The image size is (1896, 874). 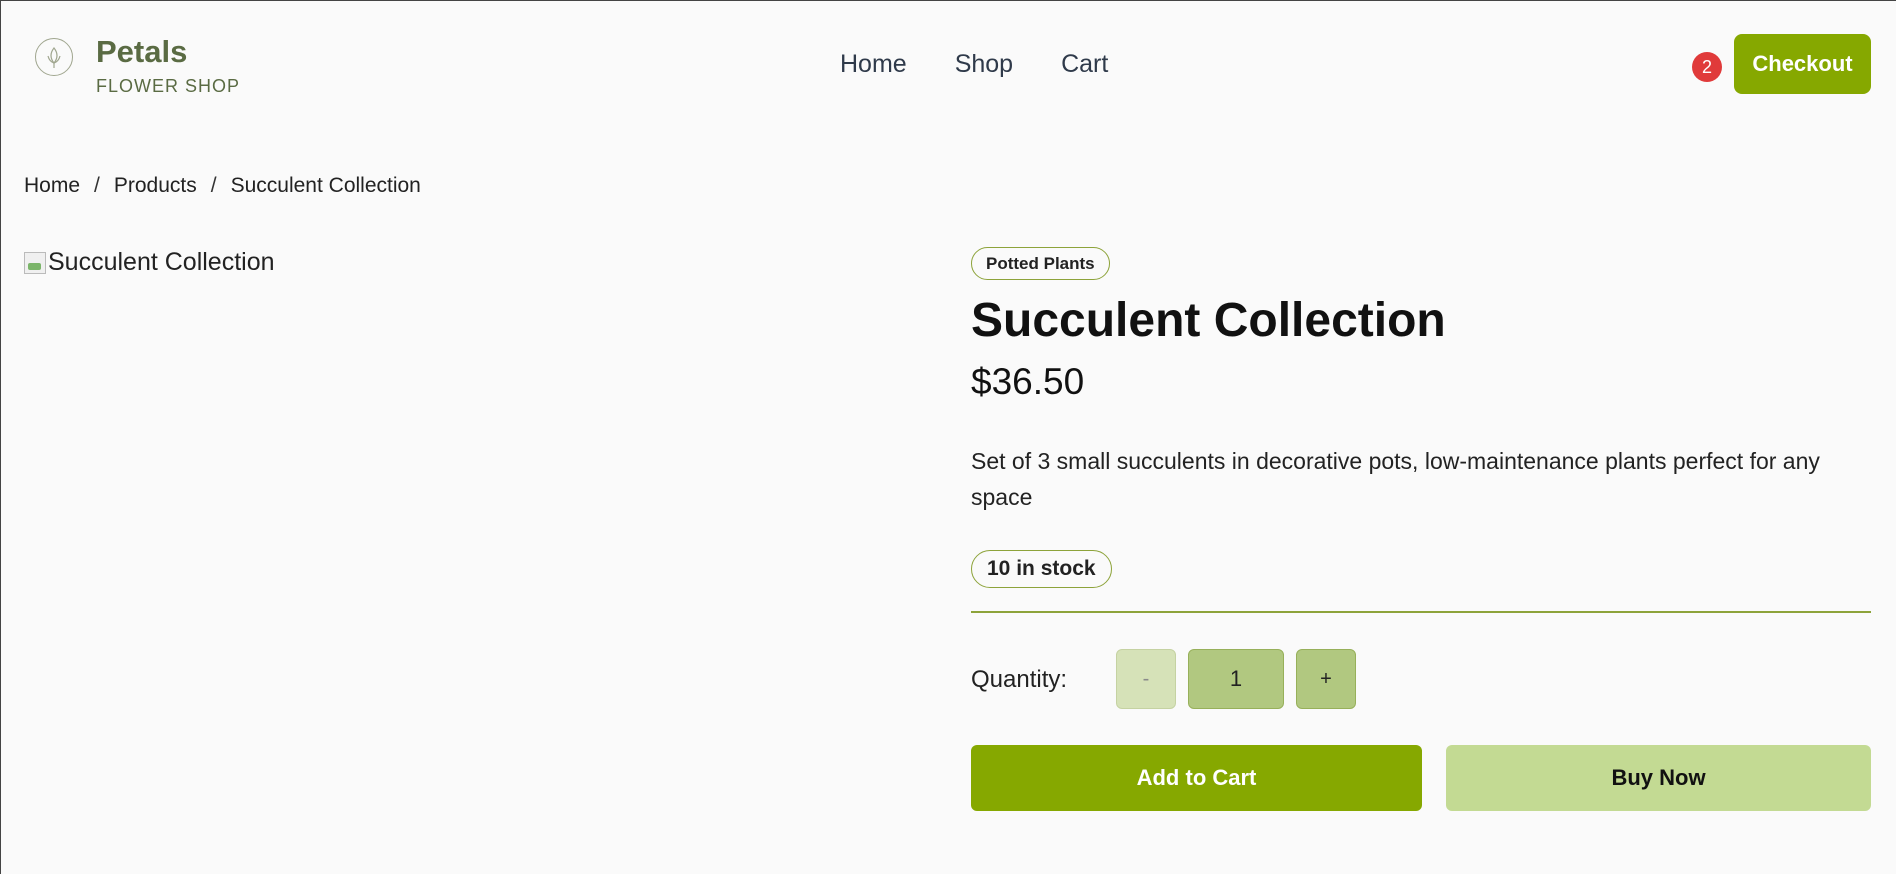 What do you see at coordinates (1019, 679) in the screenshot?
I see `quantity-label: Quantity:` at bounding box center [1019, 679].